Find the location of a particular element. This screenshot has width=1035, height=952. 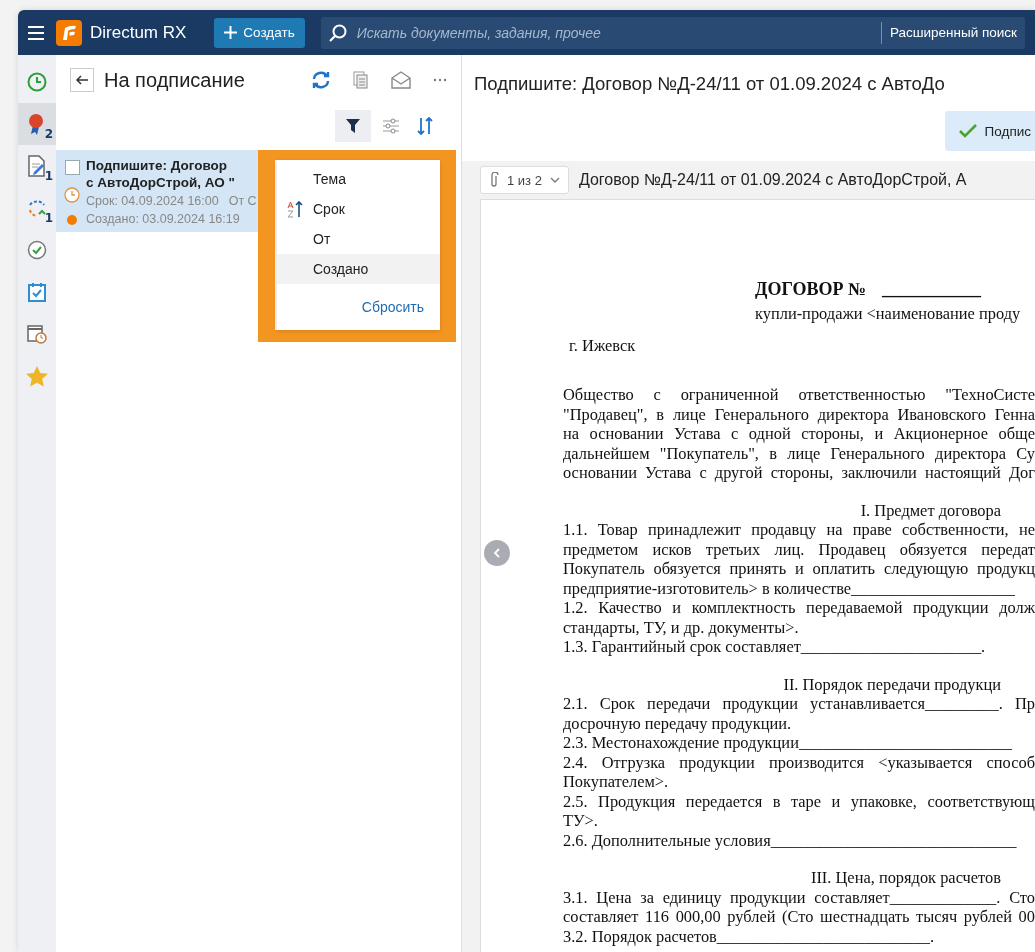

checkmark-icon is located at coordinates (967, 131).